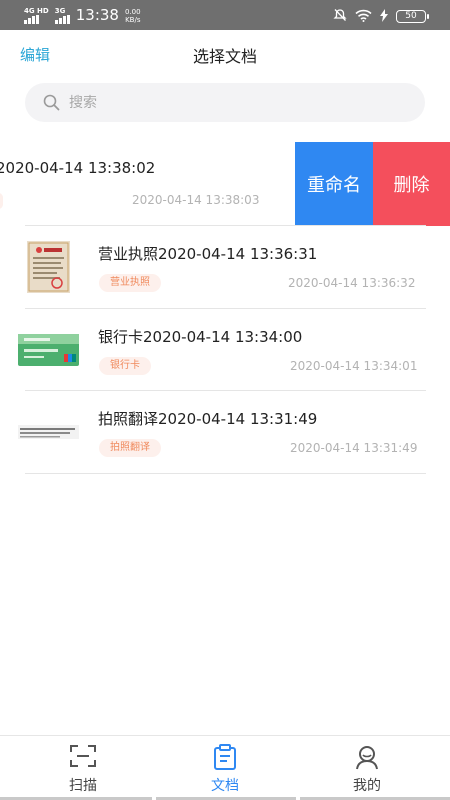 The width and height of the screenshot is (450, 800). I want to click on document-tag: 银行卡, so click(125, 366).